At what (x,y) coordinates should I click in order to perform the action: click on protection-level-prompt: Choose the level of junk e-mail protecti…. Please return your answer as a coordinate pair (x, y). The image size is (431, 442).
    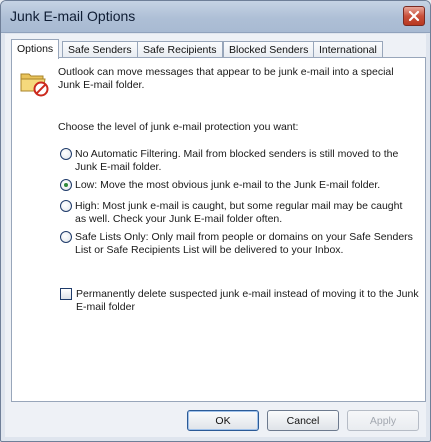
    Looking at the image, I should click on (178, 127).